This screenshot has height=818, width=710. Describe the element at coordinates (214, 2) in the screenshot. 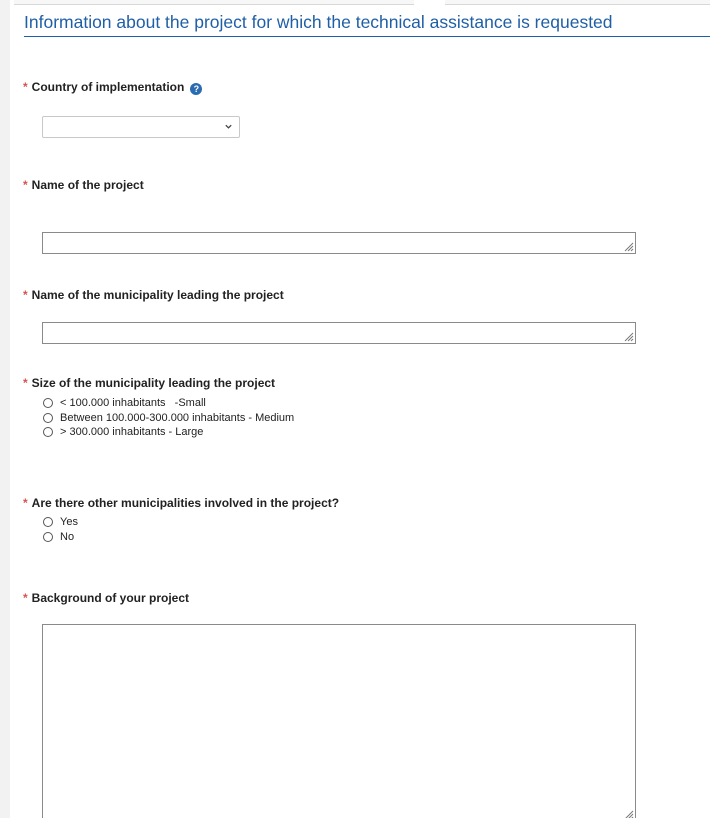

I see `tab-edge-left` at that location.